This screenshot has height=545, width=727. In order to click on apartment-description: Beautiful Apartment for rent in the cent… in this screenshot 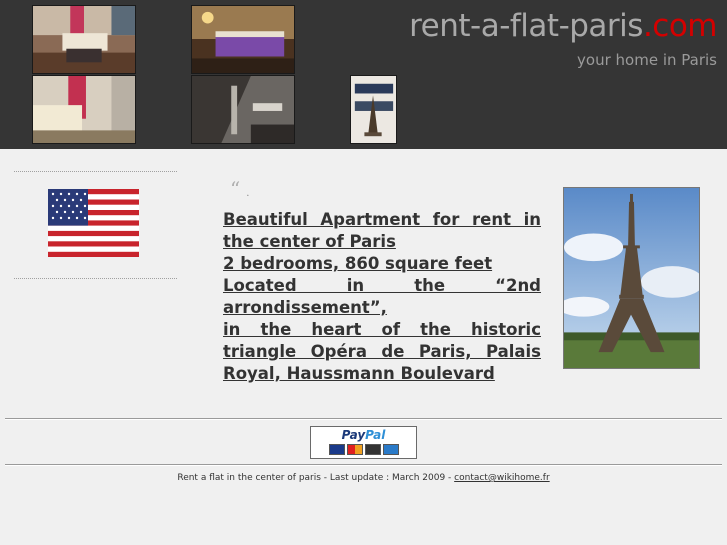, I will do `click(382, 297)`.